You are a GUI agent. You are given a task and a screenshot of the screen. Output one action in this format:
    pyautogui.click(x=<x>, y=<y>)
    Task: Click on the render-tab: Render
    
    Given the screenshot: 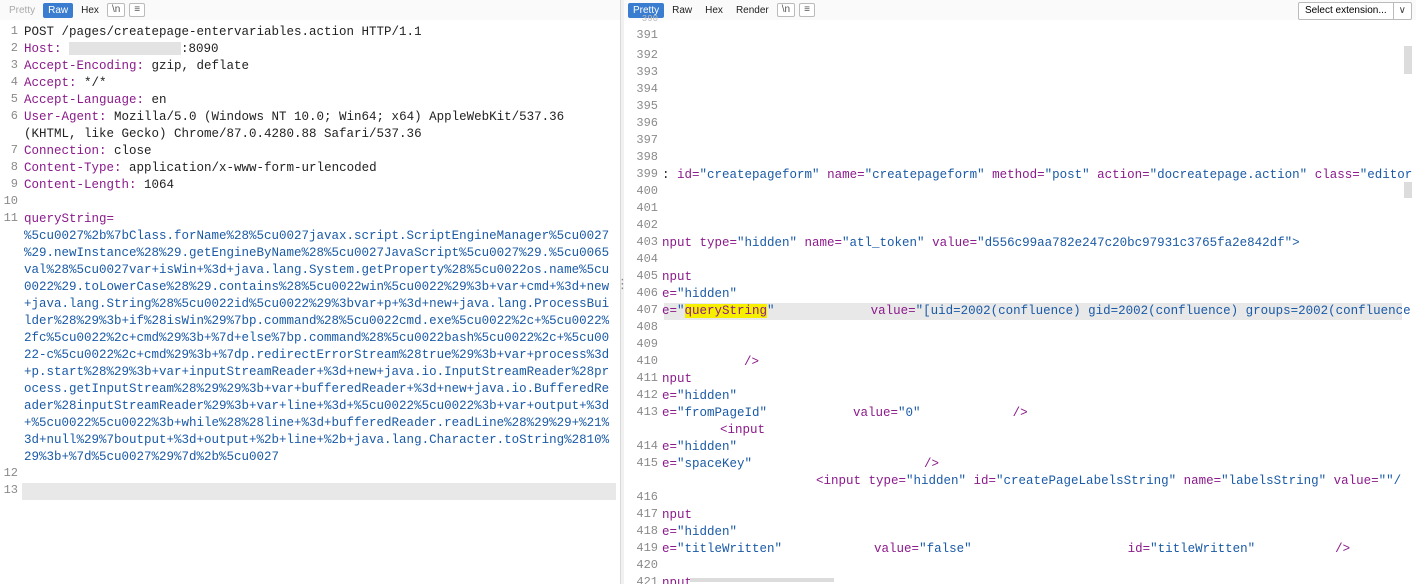 What is the action you would take?
    pyautogui.click(x=752, y=10)
    